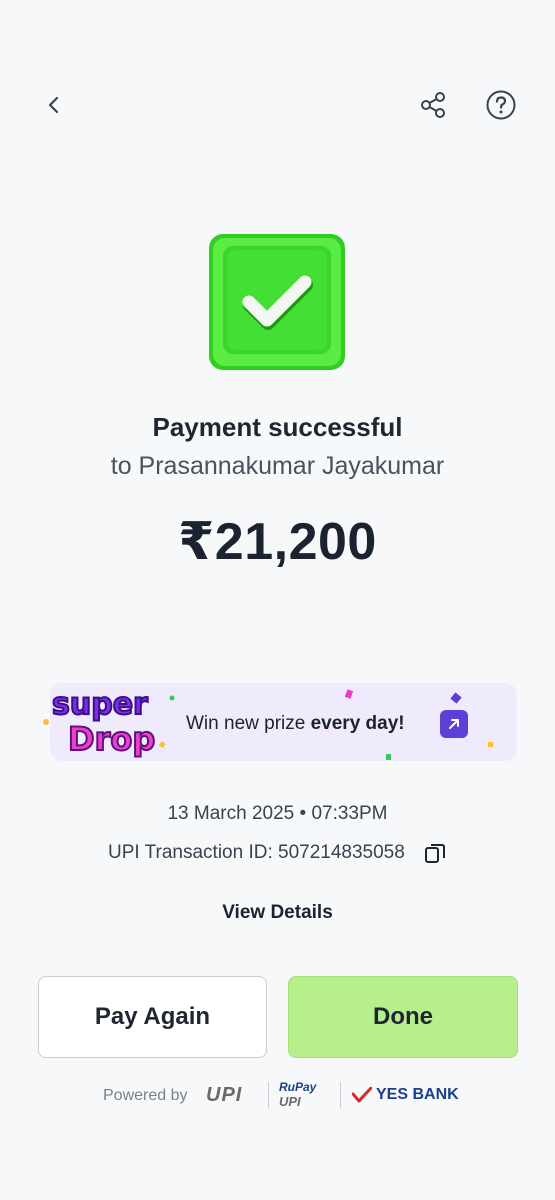  I want to click on payment-status-title: Payment successful, so click(277, 427).